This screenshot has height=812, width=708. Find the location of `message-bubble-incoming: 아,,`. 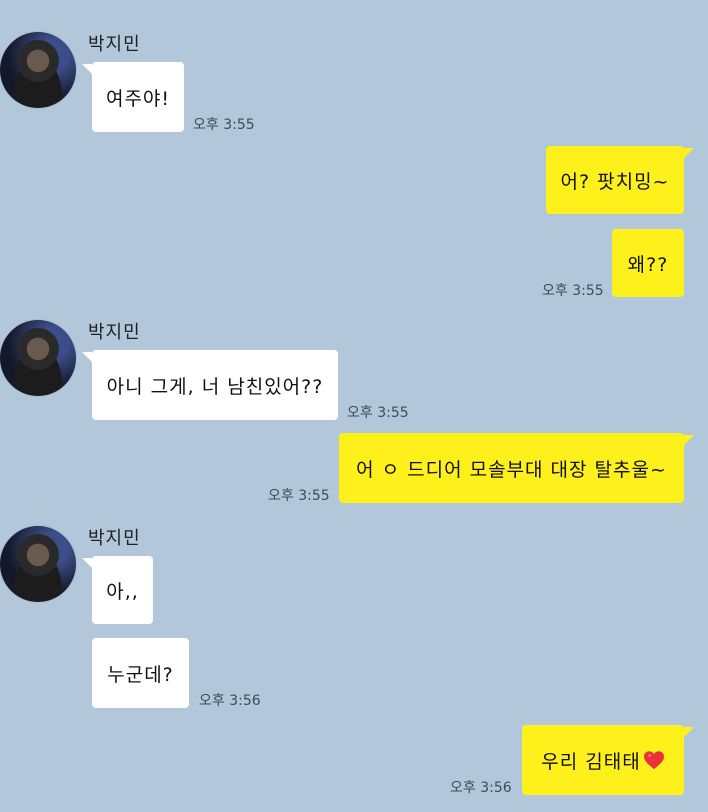

message-bubble-incoming: 아,, is located at coordinates (122, 590).